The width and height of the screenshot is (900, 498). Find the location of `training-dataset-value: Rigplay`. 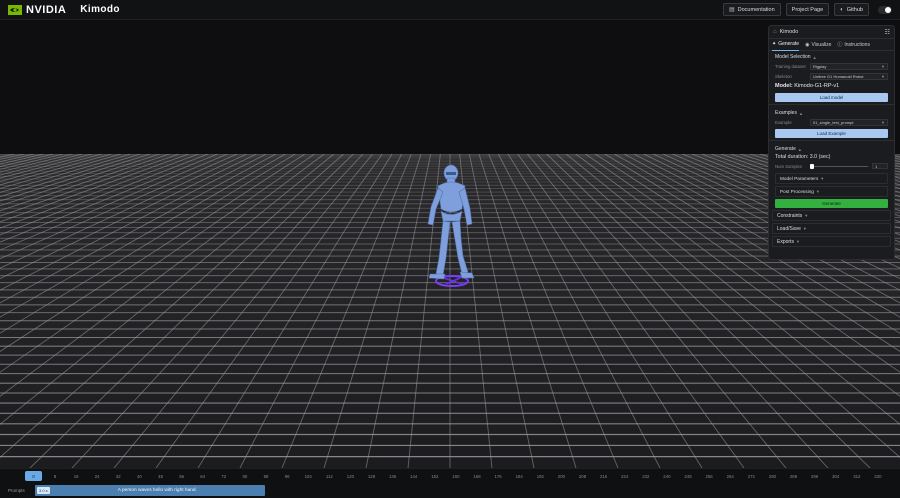

training-dataset-value: Rigplay is located at coordinates (820, 66).